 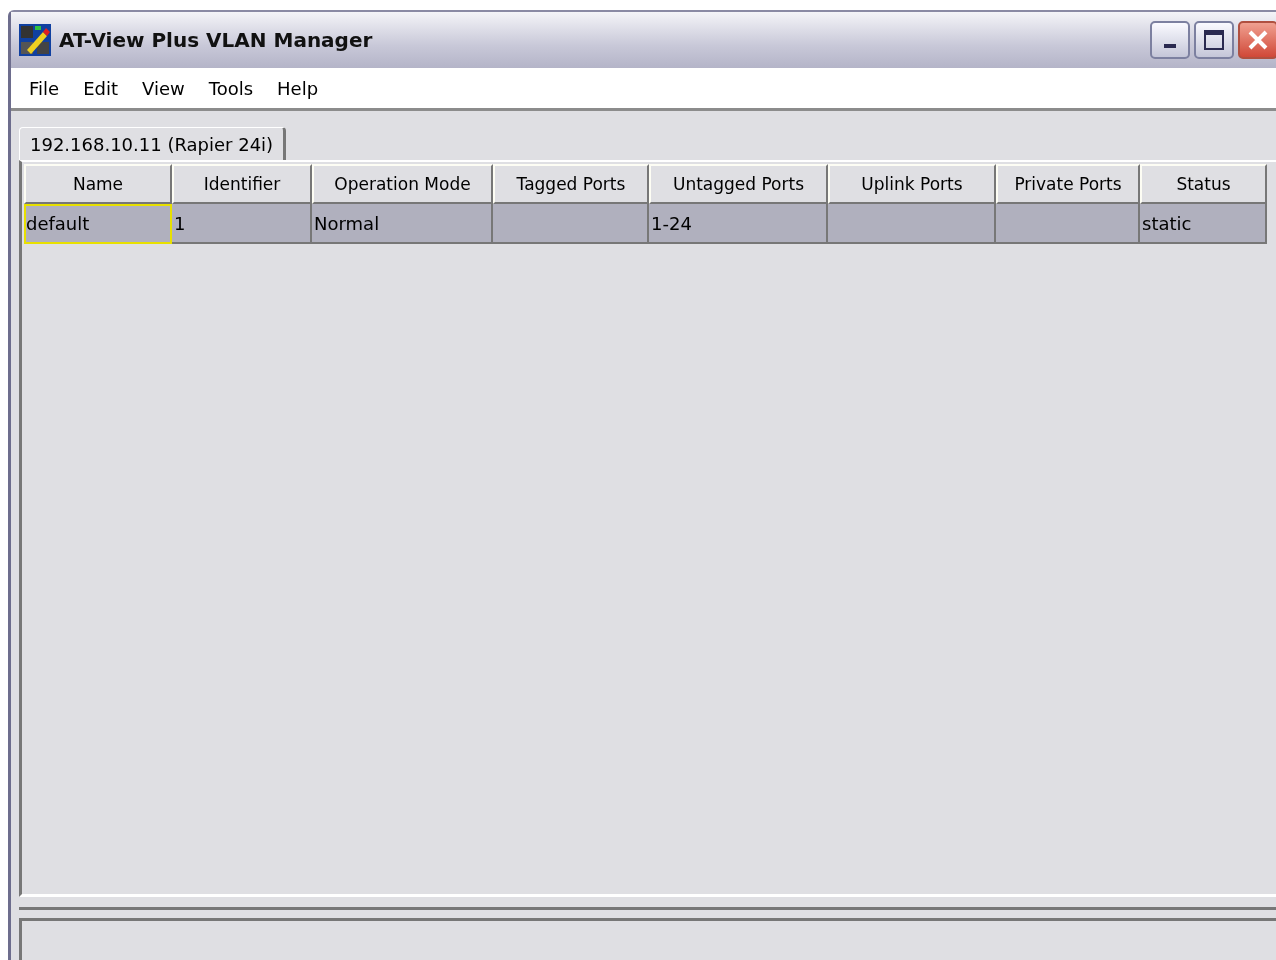 What do you see at coordinates (153, 143) in the screenshot?
I see `tab: 192.168.10.11 (Rapier 24i)` at bounding box center [153, 143].